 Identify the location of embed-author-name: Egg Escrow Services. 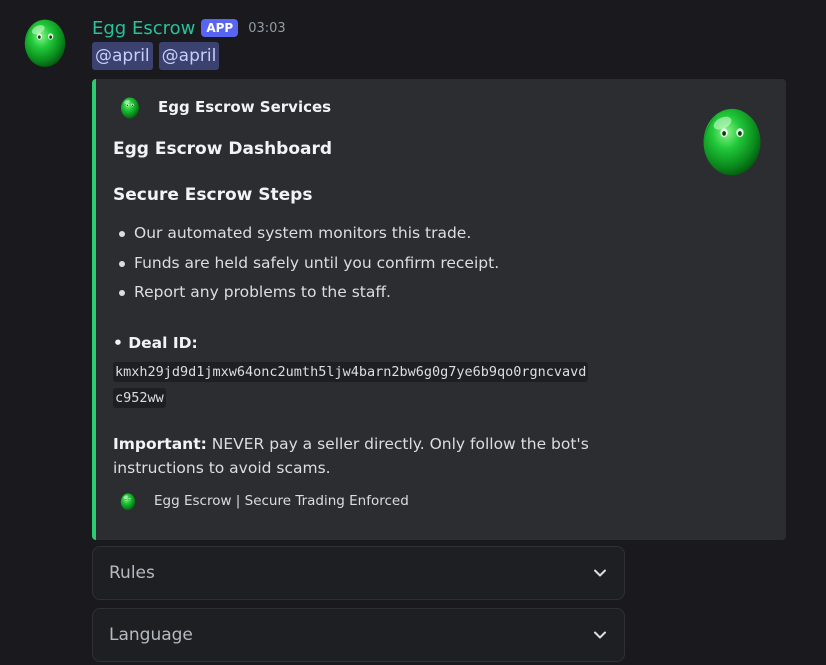
(245, 107).